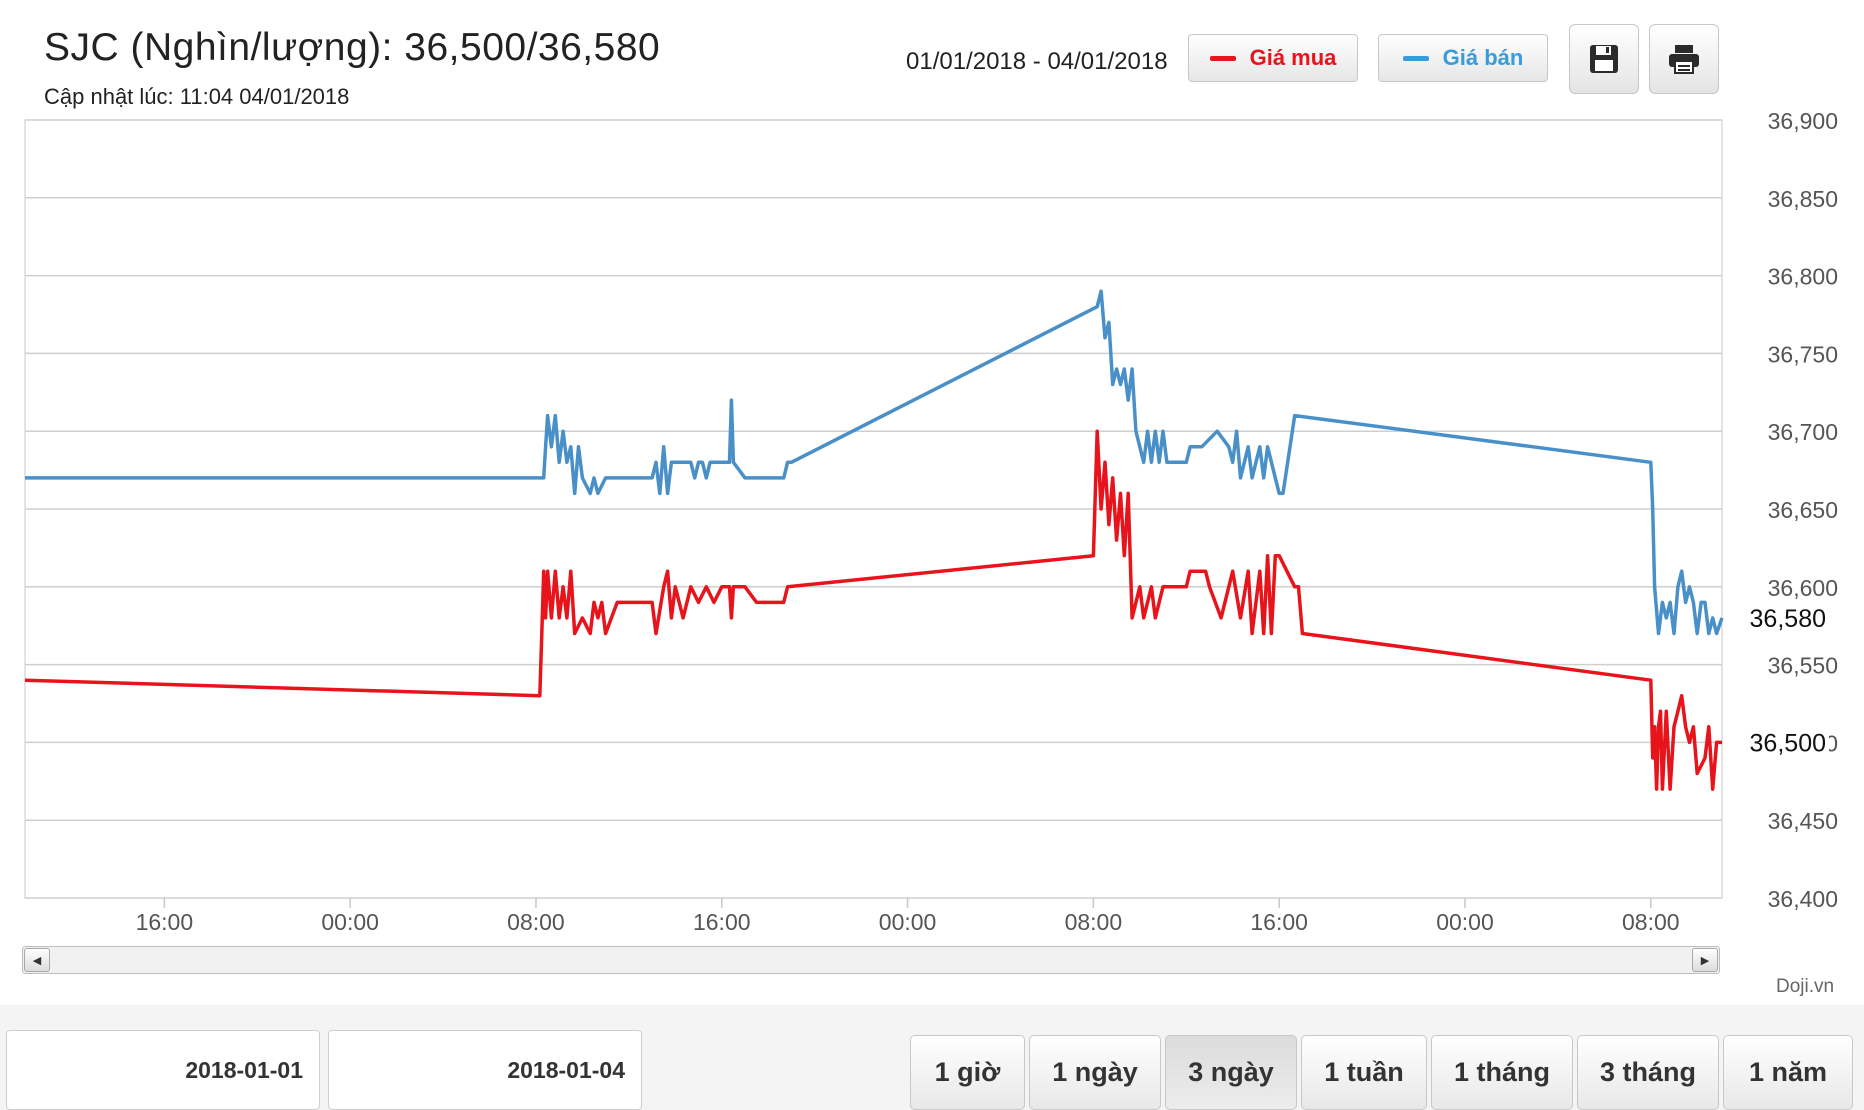  What do you see at coordinates (1788, 743) in the screenshot?
I see `last-buy-value: 36,500` at bounding box center [1788, 743].